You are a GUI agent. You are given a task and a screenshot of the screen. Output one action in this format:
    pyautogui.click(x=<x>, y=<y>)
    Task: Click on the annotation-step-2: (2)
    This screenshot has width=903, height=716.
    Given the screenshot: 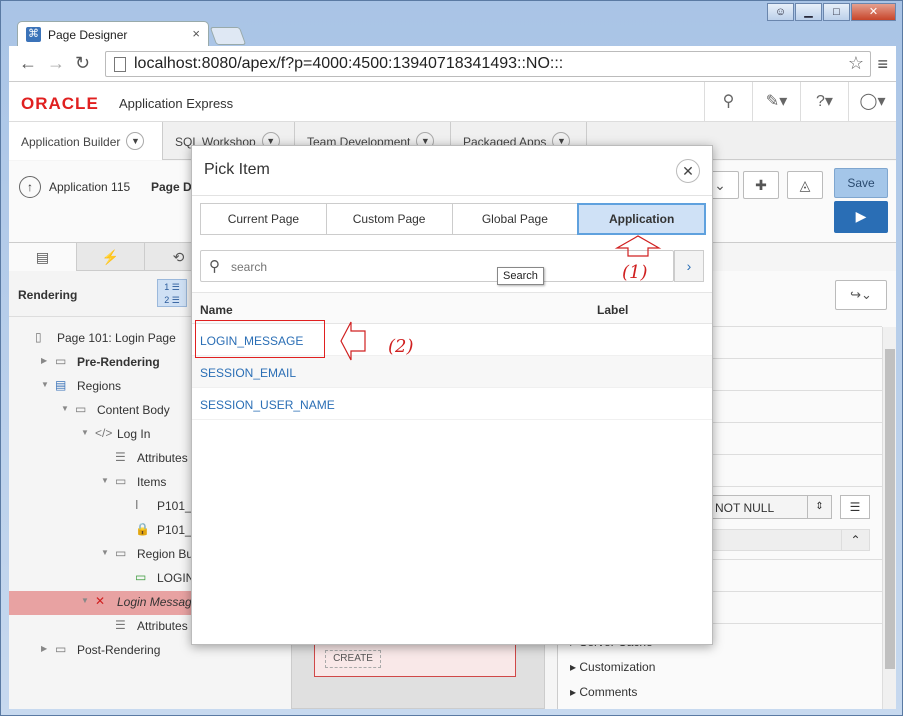 What is the action you would take?
    pyautogui.click(x=401, y=346)
    